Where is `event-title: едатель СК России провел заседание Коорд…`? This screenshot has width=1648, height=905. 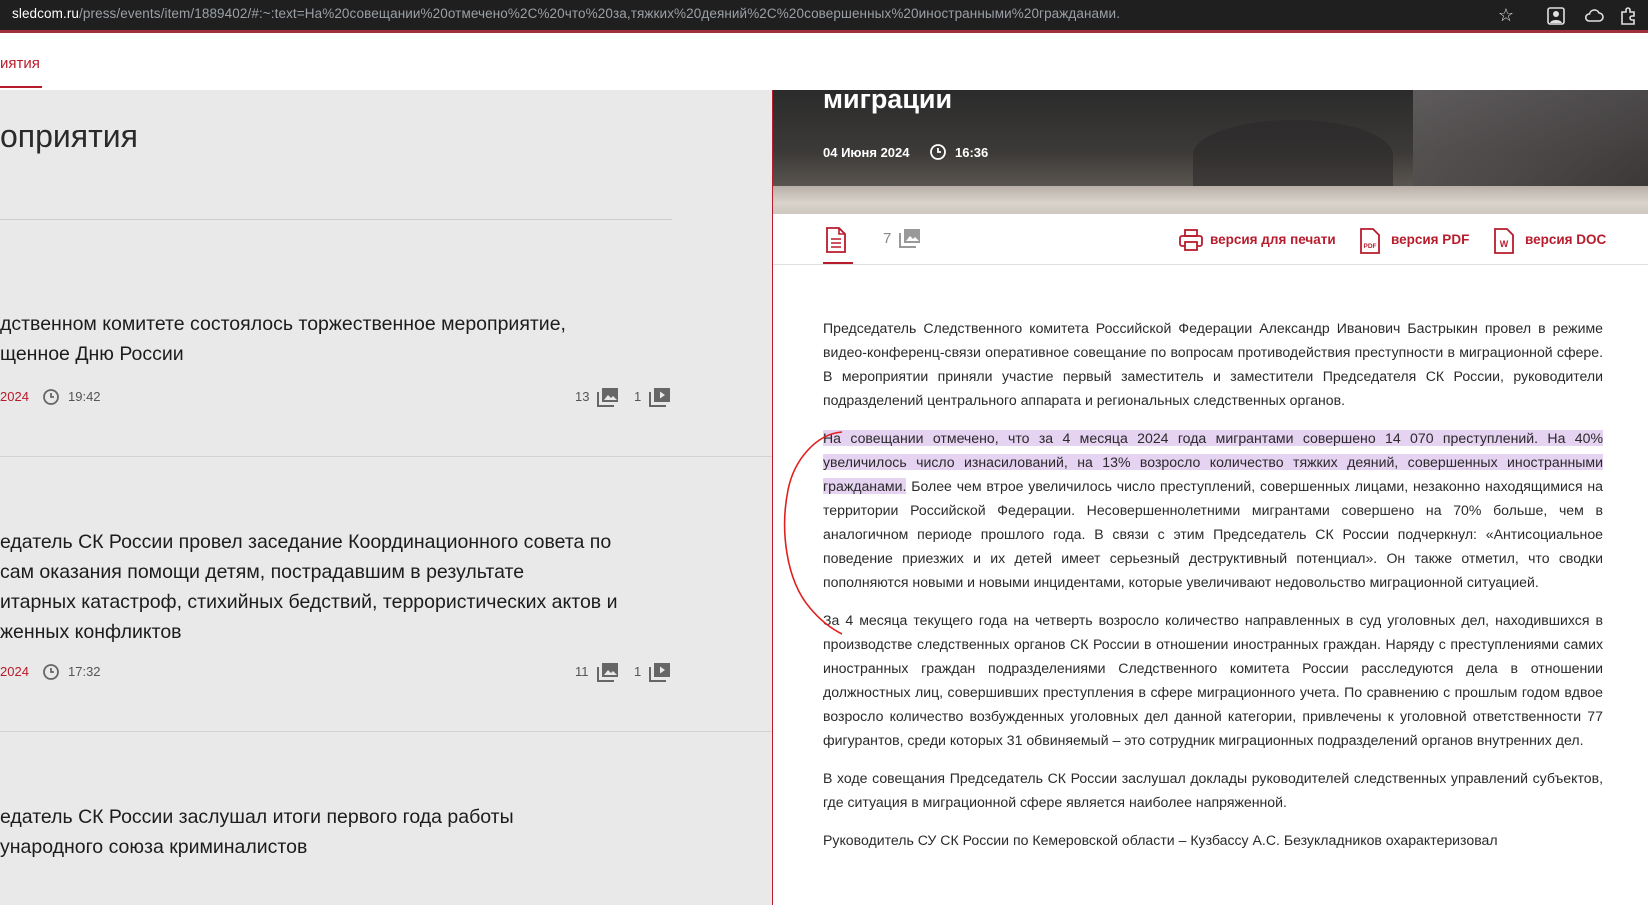 event-title: едатель СК России провел заседание Коорд… is located at coordinates (336, 587).